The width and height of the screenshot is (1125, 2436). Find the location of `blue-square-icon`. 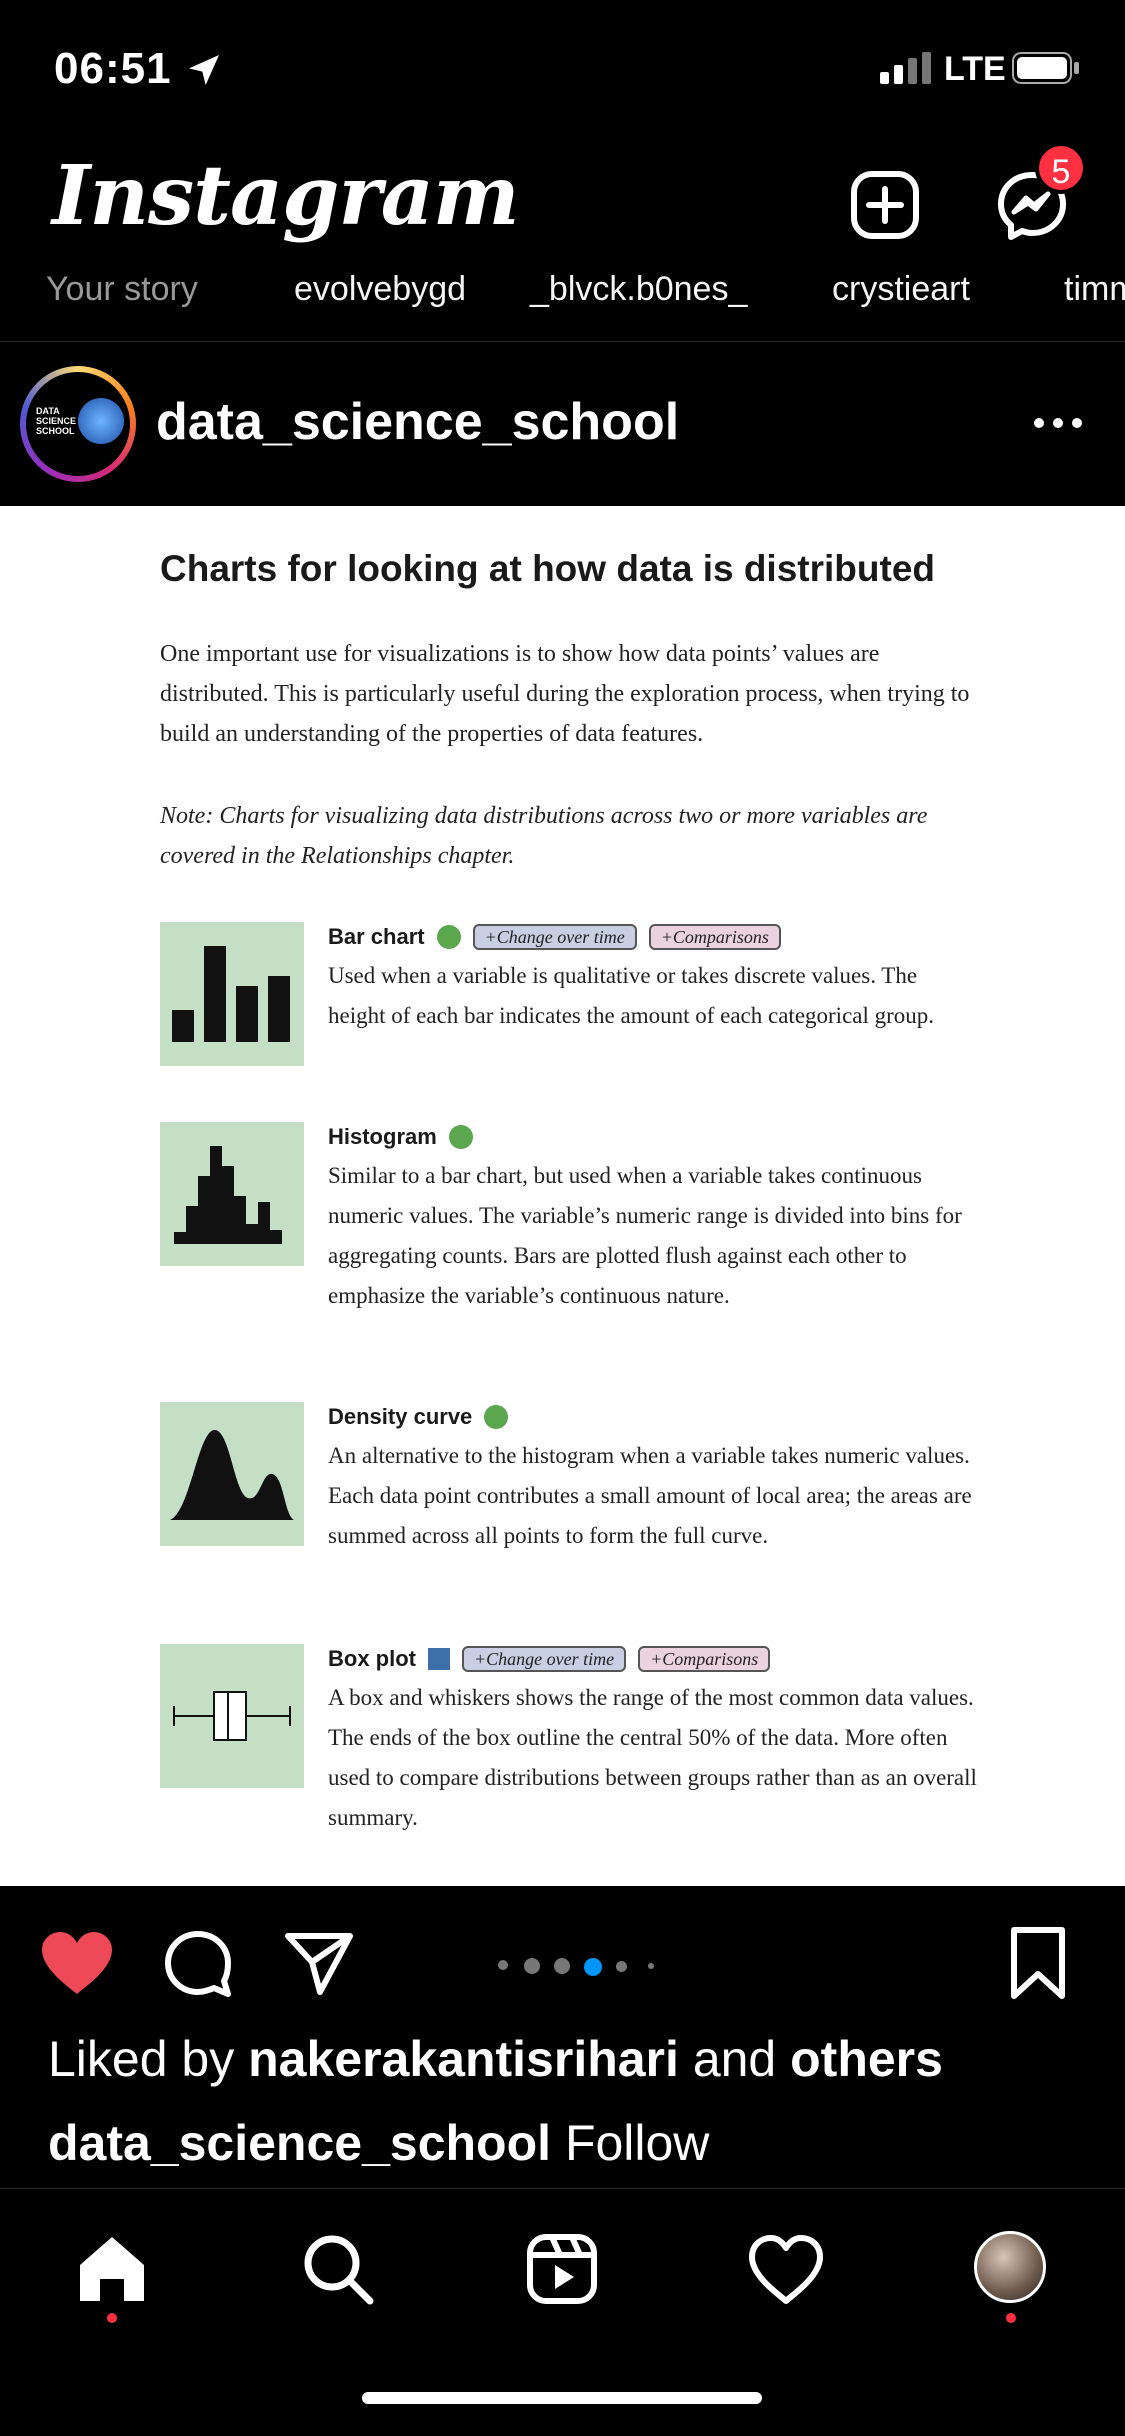

blue-square-icon is located at coordinates (439, 1659).